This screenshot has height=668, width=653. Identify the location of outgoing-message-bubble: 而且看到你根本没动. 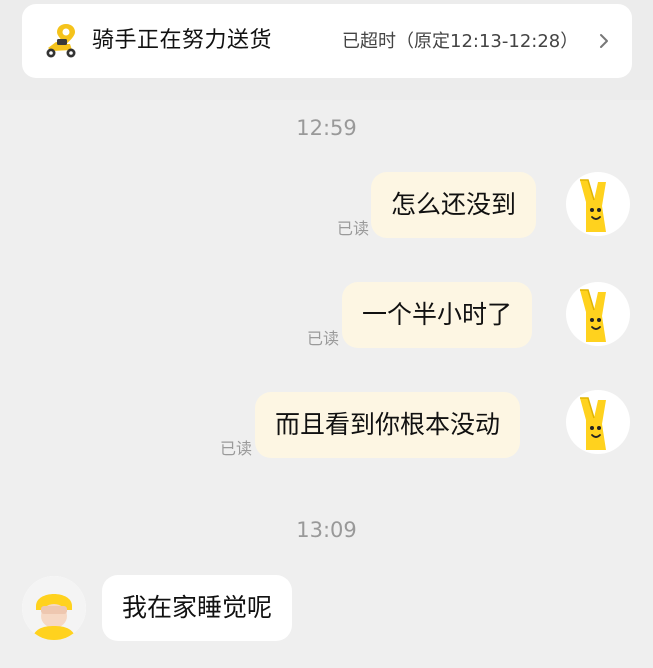
(388, 425).